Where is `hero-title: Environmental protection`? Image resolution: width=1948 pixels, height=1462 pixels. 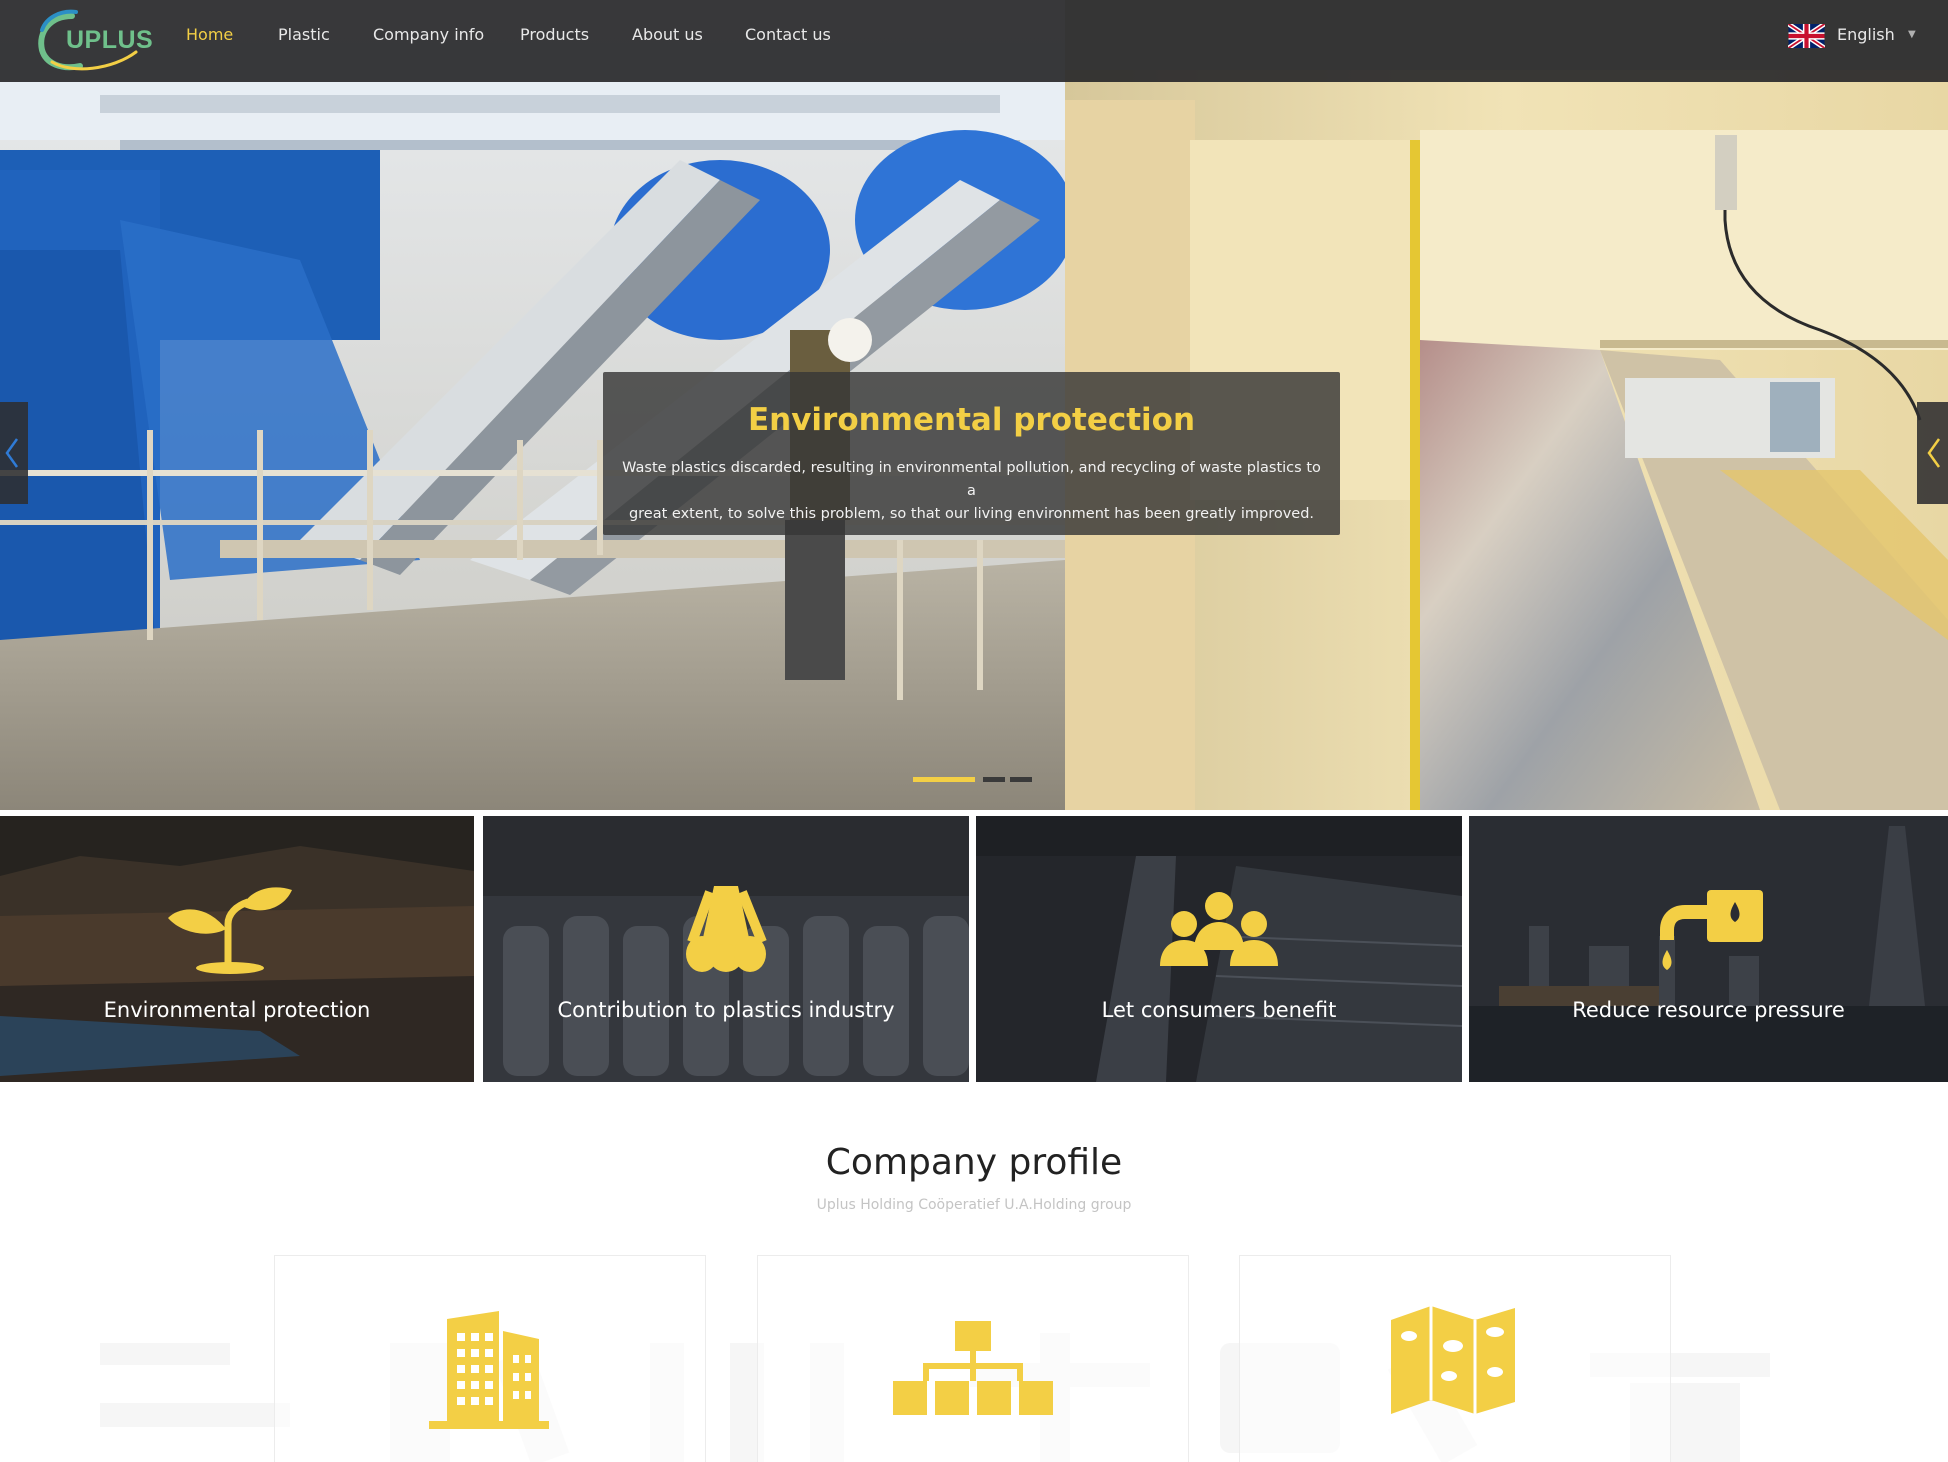 hero-title: Environmental protection is located at coordinates (971, 420).